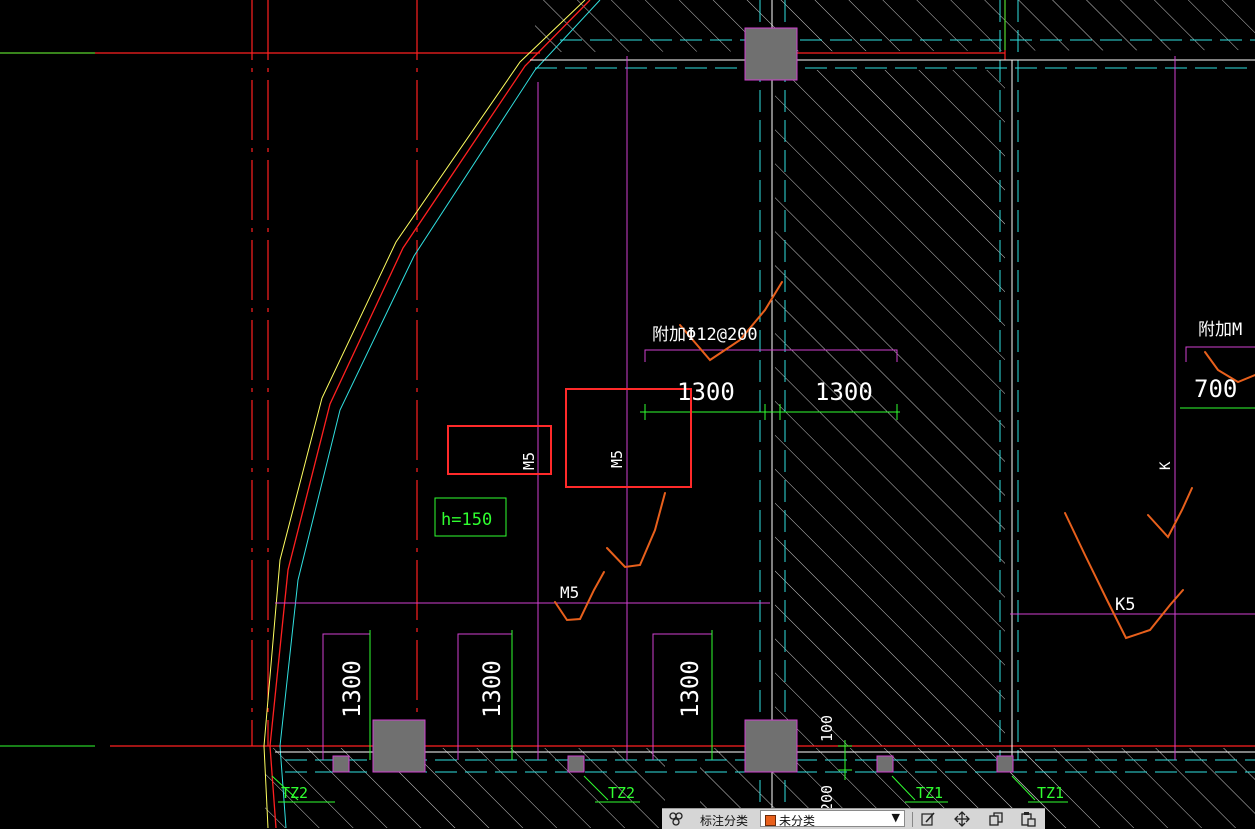  I want to click on label-tz1-b: TZ1, so click(1050, 793).